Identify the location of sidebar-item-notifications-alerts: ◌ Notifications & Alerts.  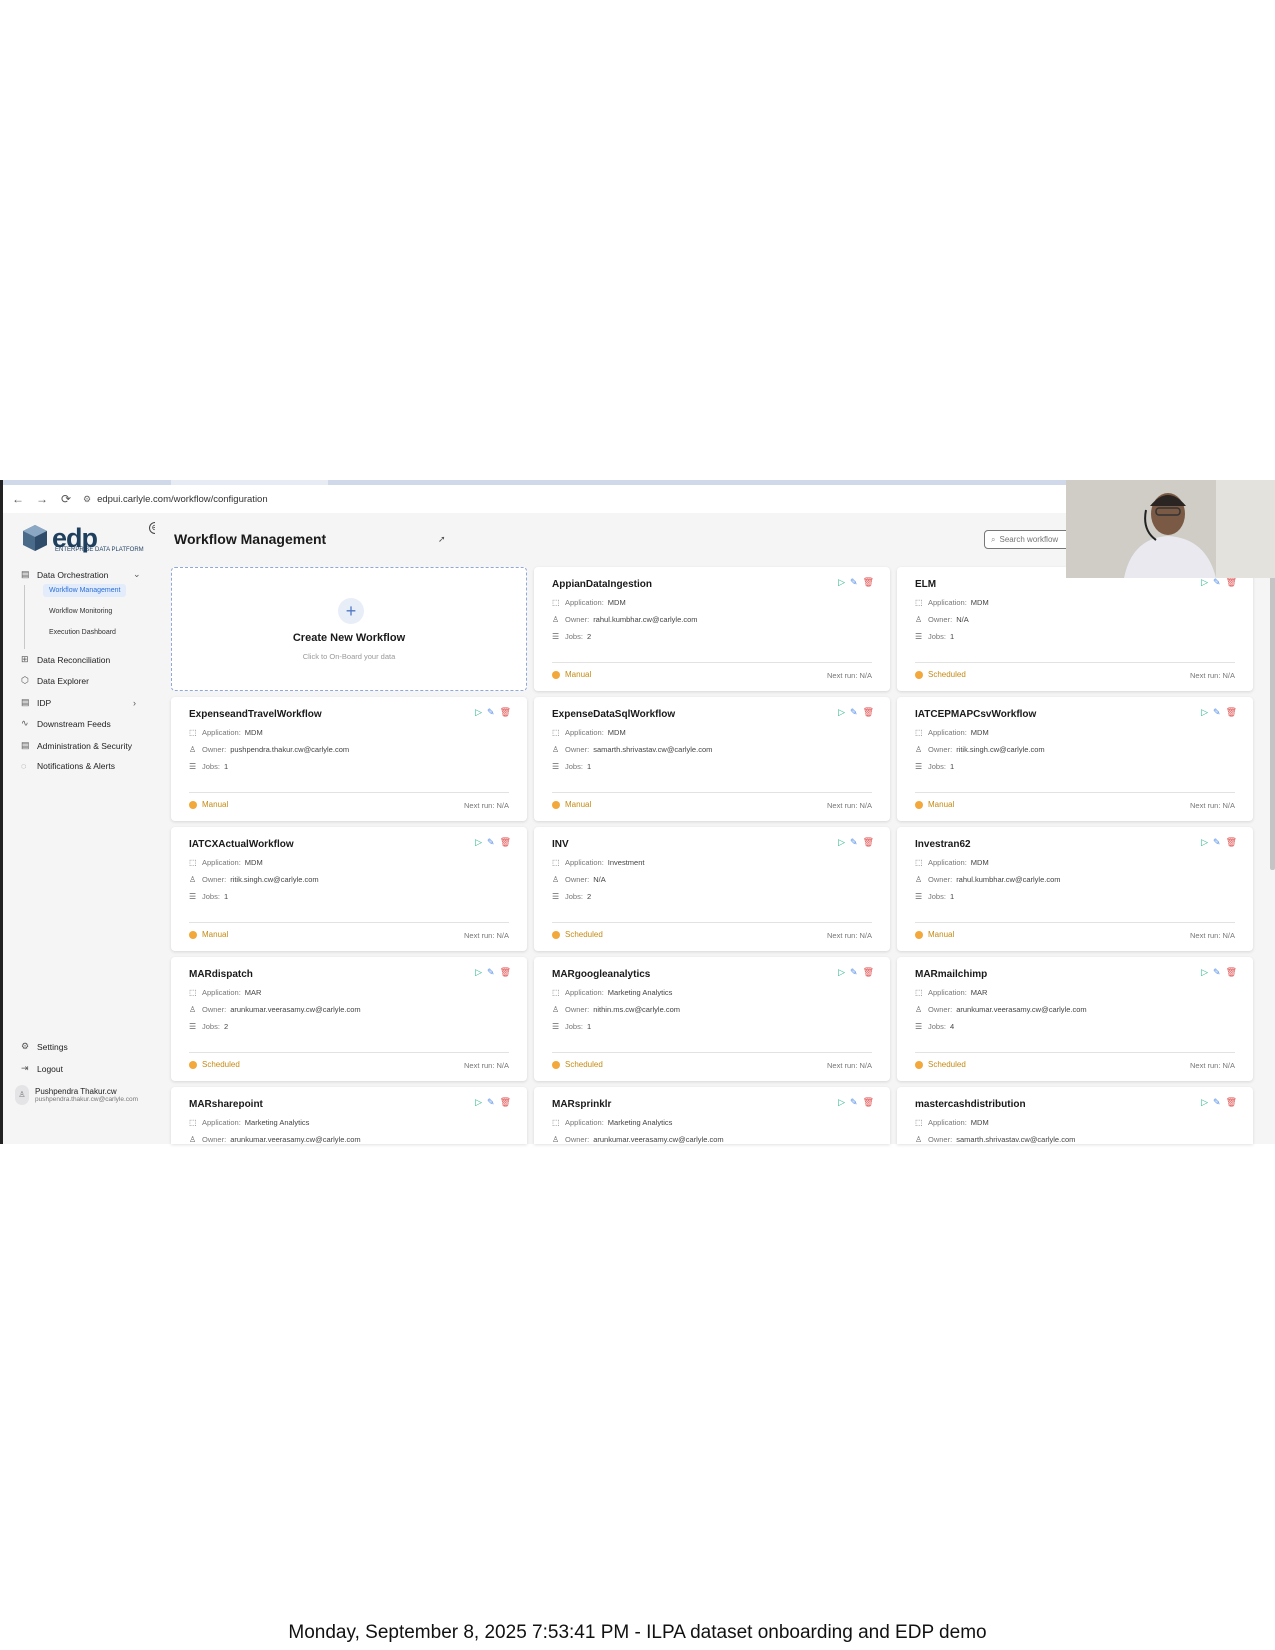
(68, 766).